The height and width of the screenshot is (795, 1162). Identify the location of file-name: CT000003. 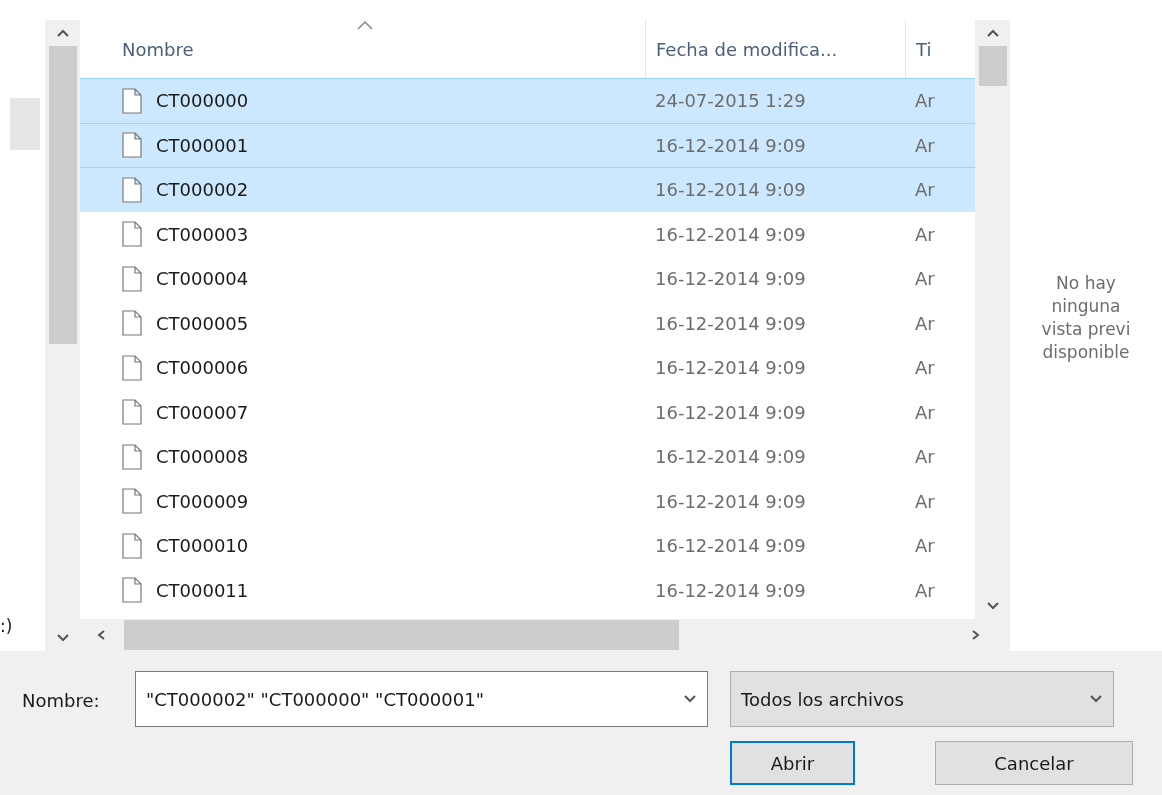
(202, 234).